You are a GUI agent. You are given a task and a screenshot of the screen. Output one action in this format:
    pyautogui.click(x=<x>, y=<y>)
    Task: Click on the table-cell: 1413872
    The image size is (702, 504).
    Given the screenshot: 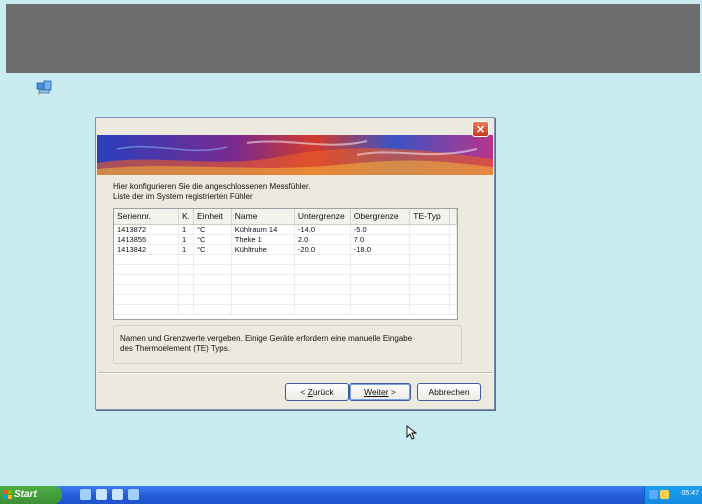 What is the action you would take?
    pyautogui.click(x=147, y=229)
    